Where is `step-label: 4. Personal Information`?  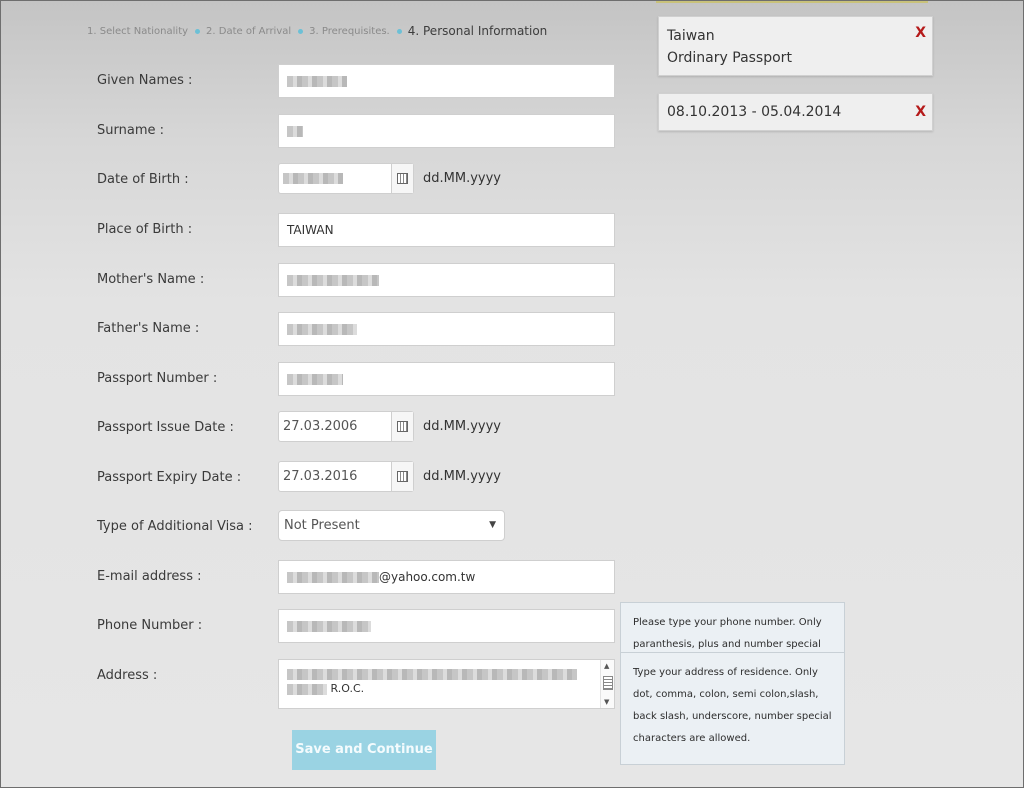
step-label: 4. Personal Information is located at coordinates (477, 31).